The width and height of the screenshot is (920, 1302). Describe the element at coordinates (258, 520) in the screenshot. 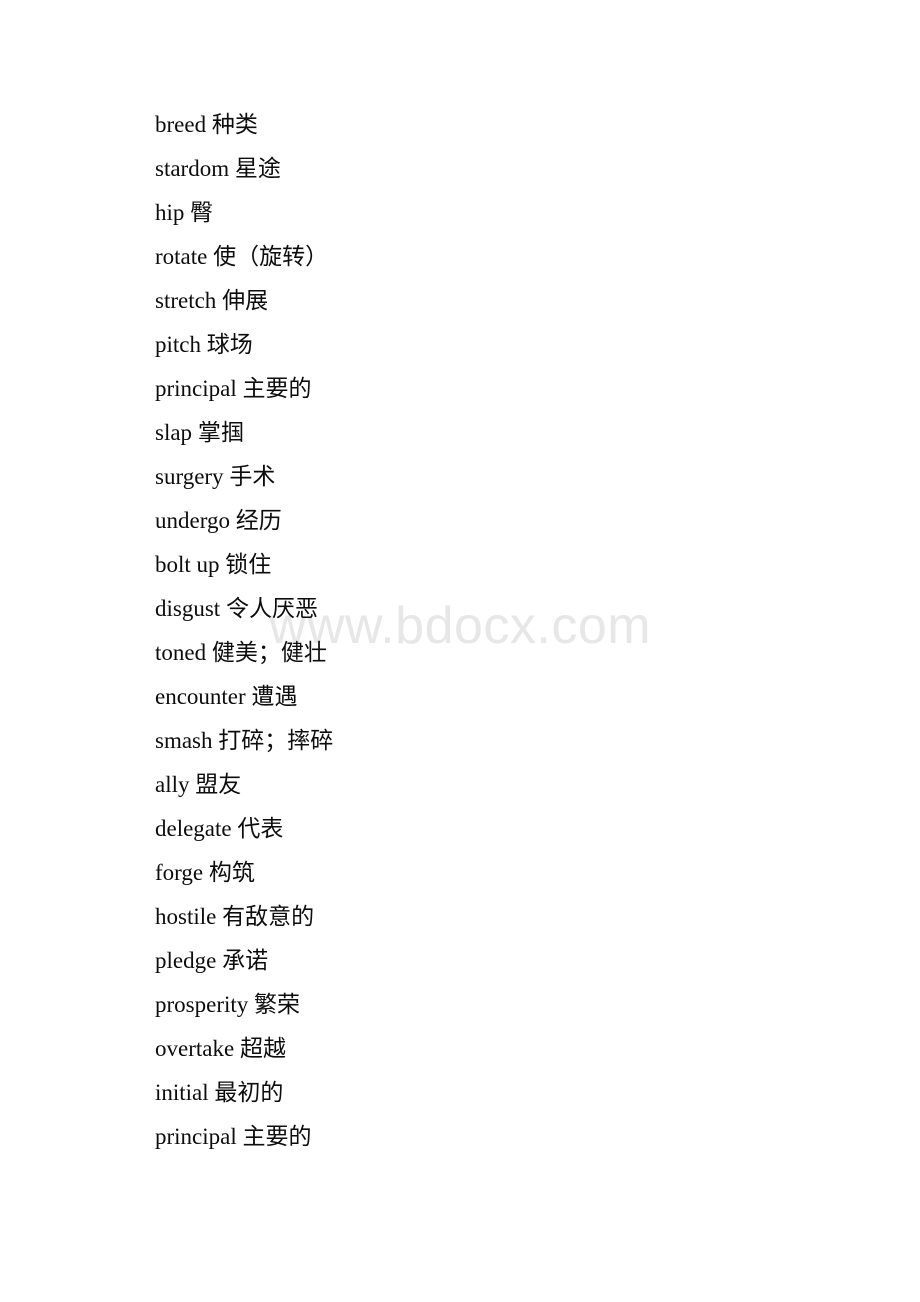

I see `vocab-gloss: 经历` at that location.